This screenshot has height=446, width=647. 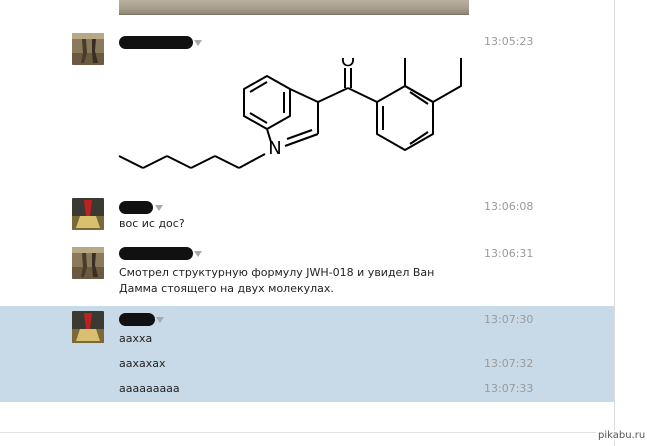 What do you see at coordinates (621, 435) in the screenshot?
I see `watermark: pikabu.ru` at bounding box center [621, 435].